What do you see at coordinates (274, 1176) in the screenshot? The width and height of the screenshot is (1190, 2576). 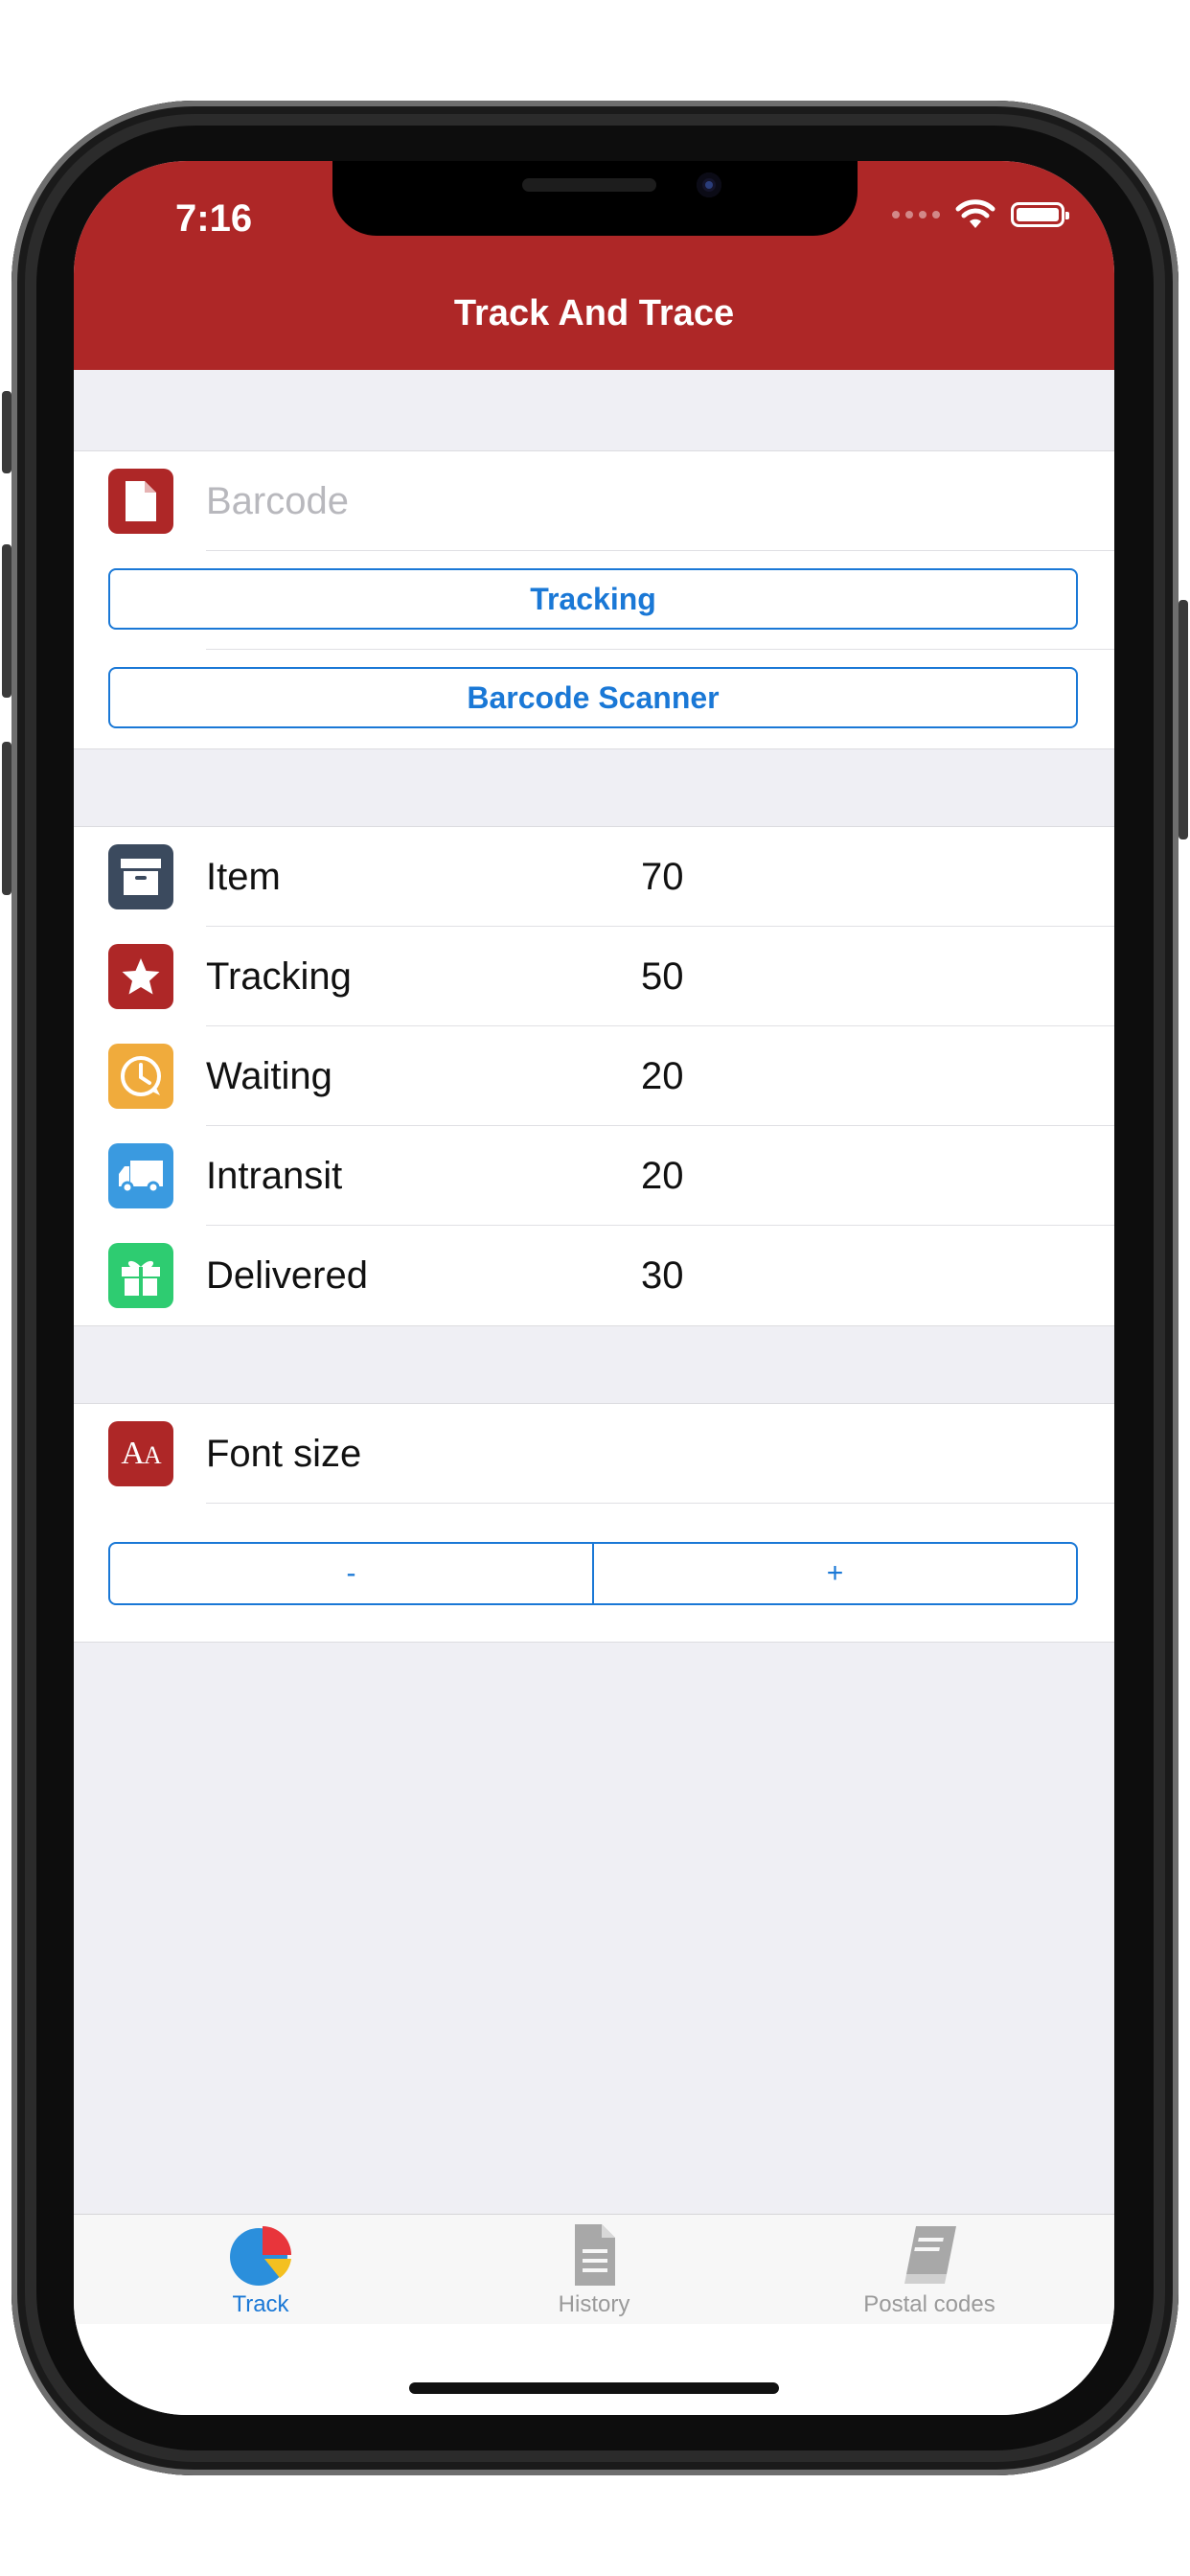 I see `stat-label: Intransit` at bounding box center [274, 1176].